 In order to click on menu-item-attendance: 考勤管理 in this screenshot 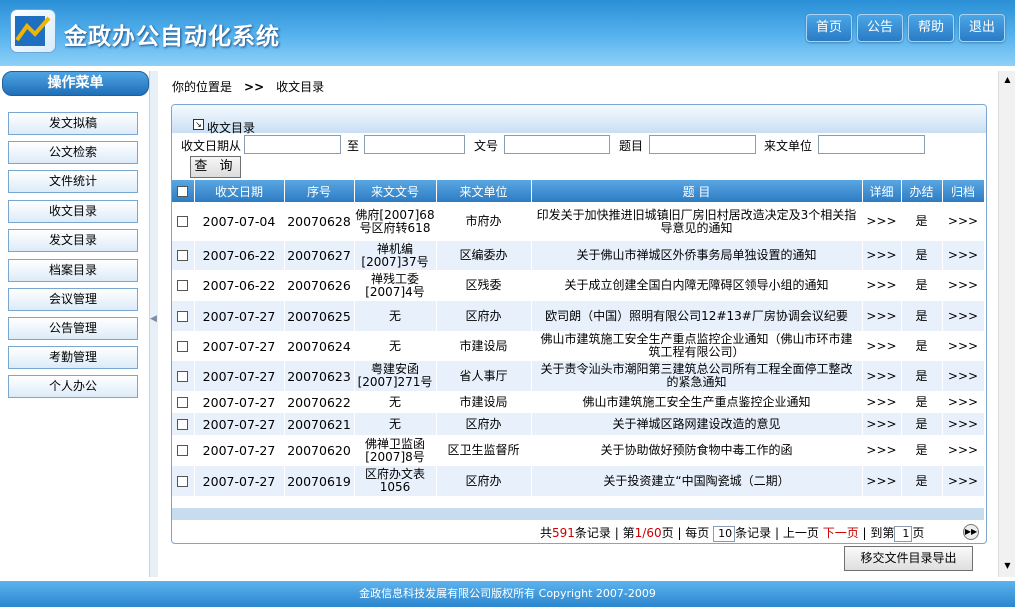, I will do `click(73, 357)`.